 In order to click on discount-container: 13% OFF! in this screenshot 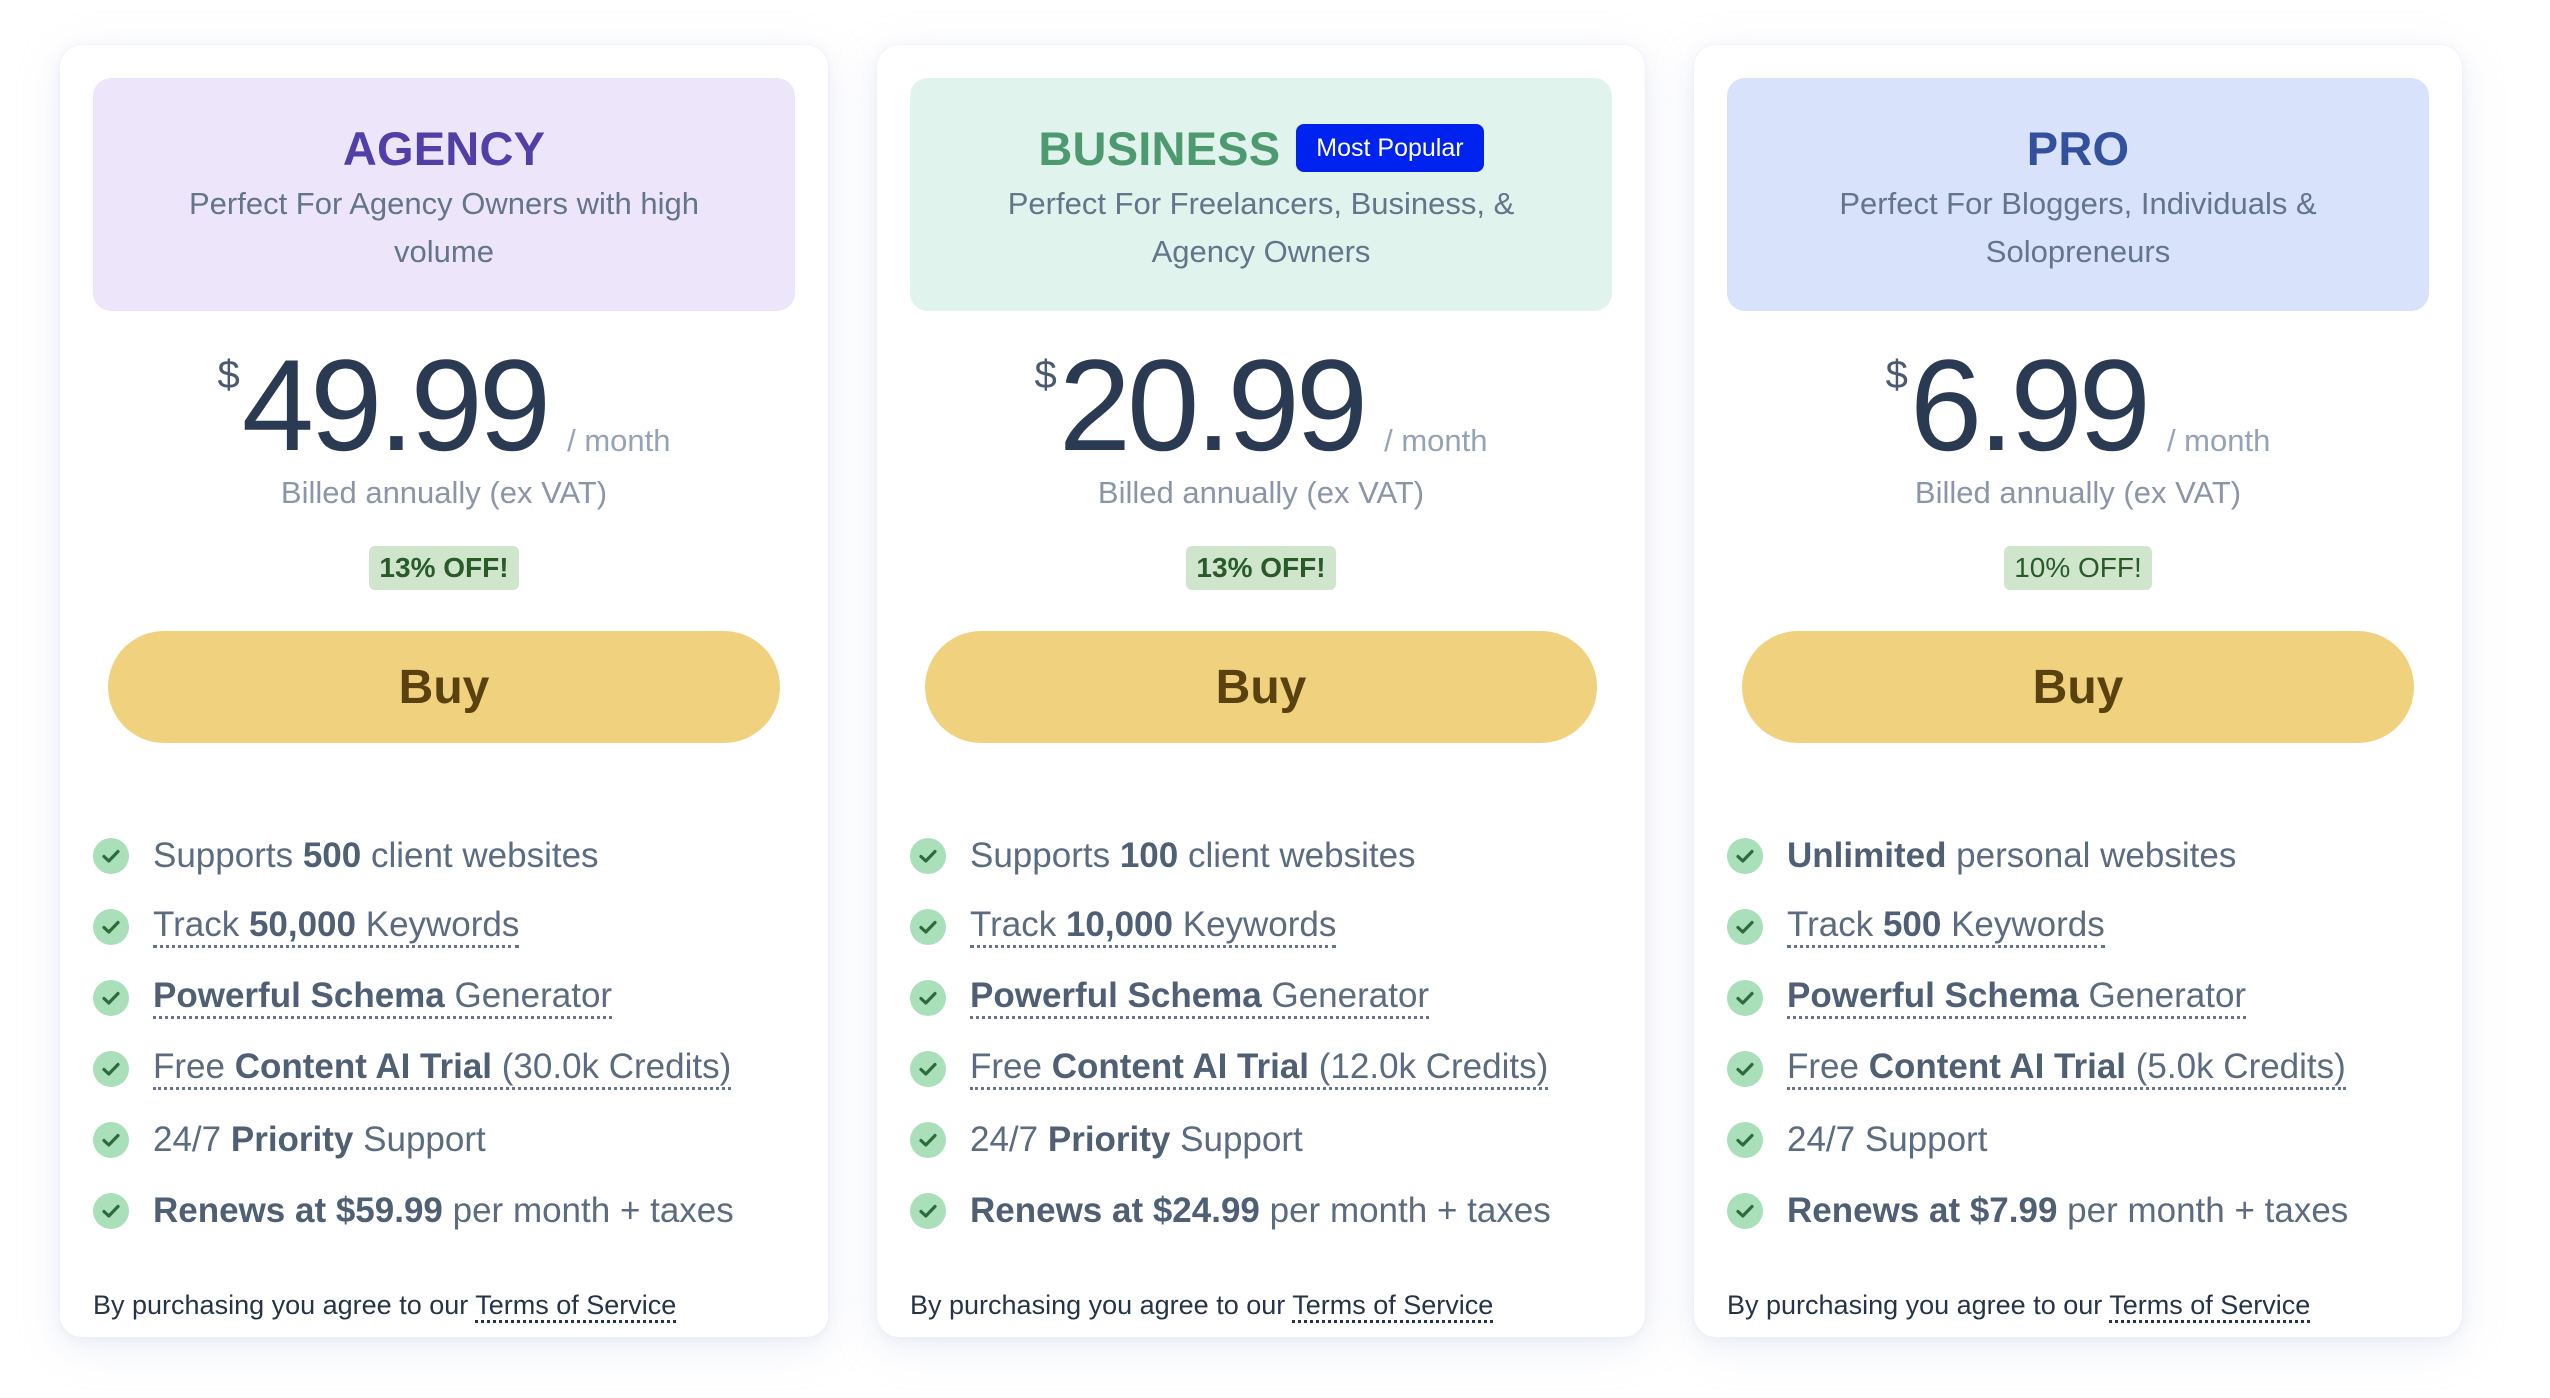, I will do `click(1261, 568)`.